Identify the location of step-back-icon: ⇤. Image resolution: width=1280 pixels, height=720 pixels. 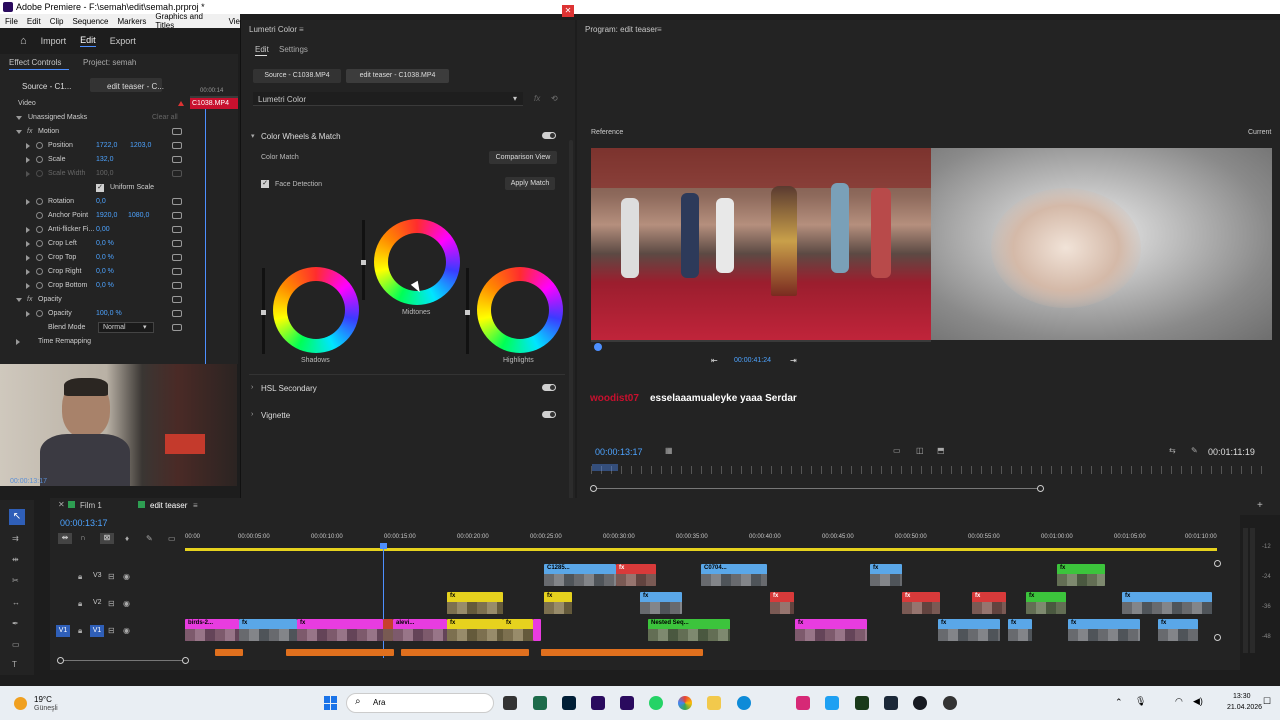
(714, 360).